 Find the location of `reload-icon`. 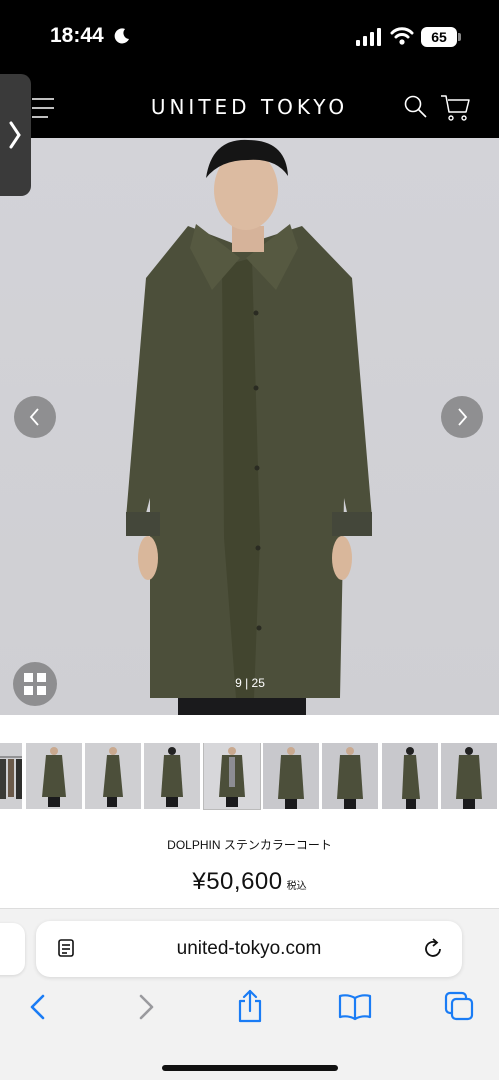

reload-icon is located at coordinates (433, 949).